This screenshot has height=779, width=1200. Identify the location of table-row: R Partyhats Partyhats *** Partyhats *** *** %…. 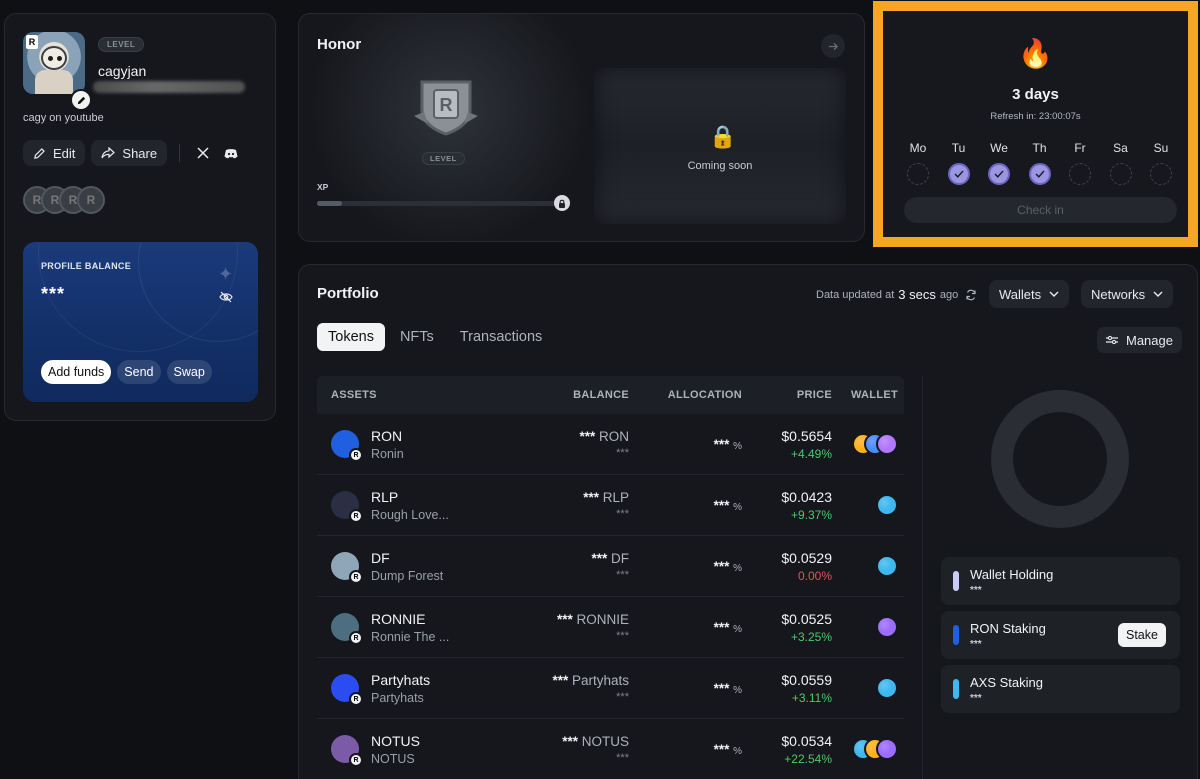
(610, 688).